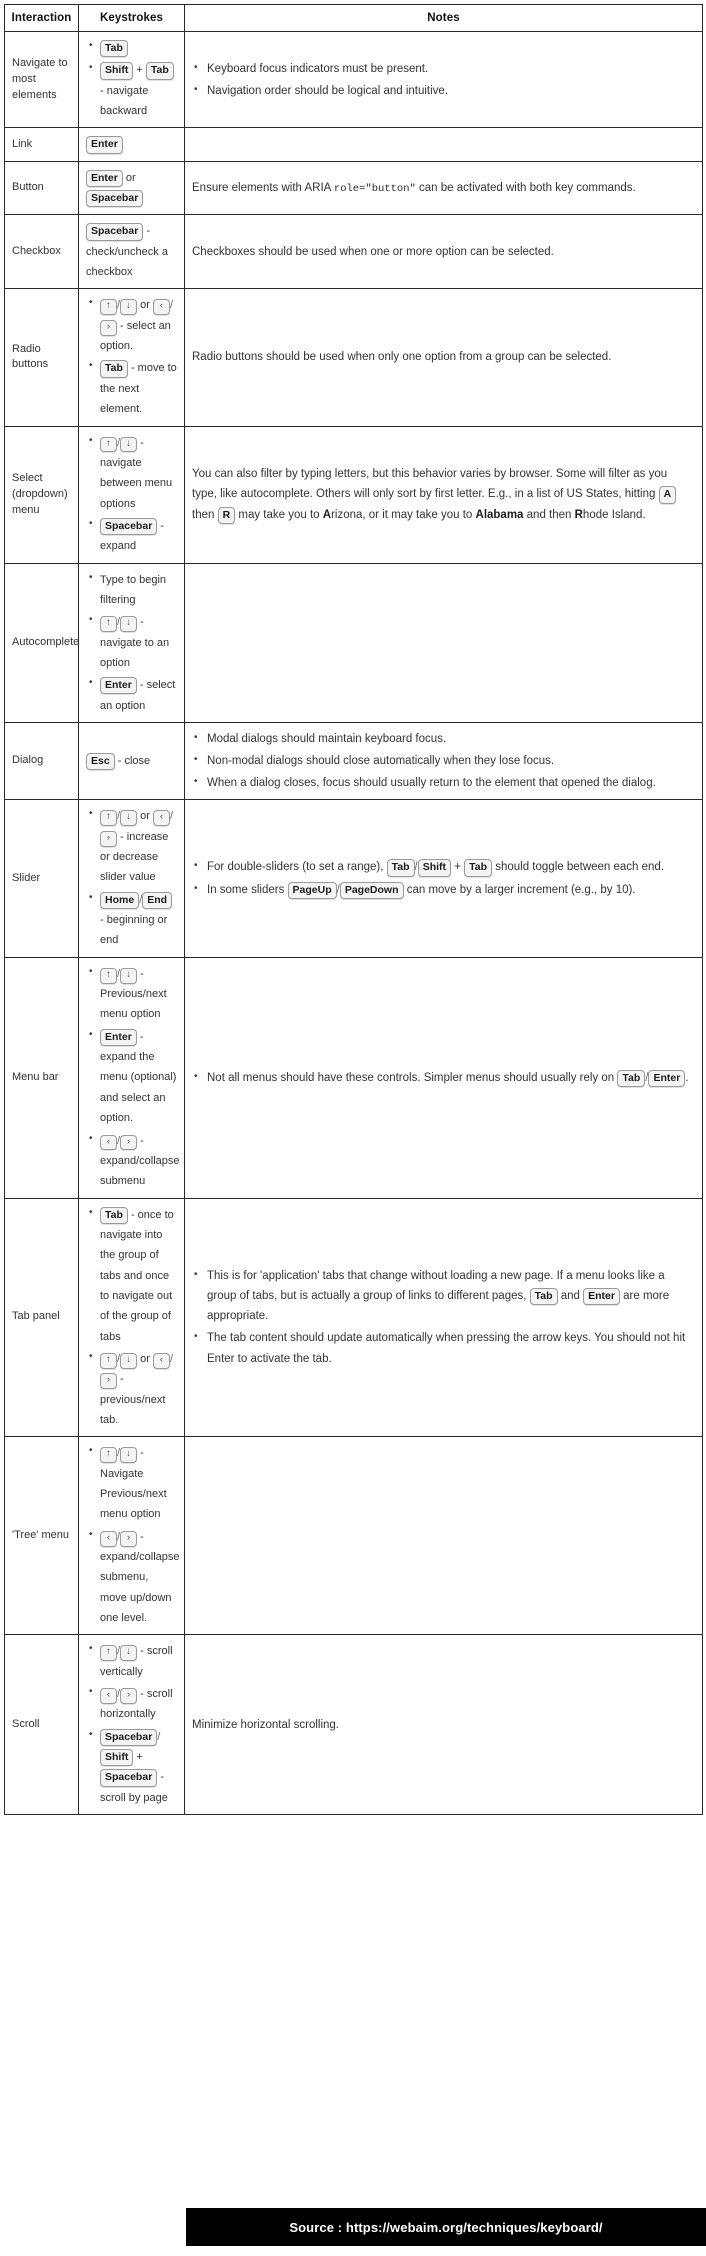  I want to click on table-header-row: Interaction Keystrokes Notes, so click(353, 18).